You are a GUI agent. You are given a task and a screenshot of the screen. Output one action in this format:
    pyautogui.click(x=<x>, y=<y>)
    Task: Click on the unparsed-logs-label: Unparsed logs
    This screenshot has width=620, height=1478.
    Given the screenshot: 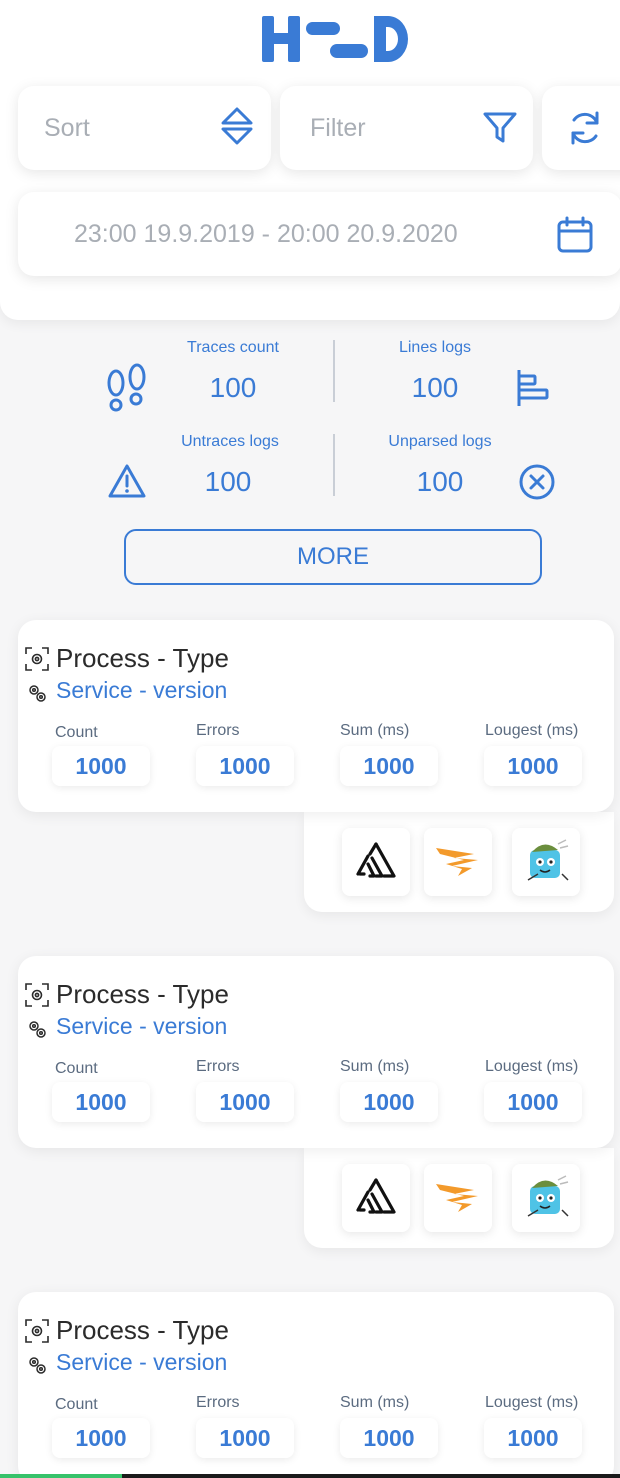 What is the action you would take?
    pyautogui.click(x=440, y=441)
    